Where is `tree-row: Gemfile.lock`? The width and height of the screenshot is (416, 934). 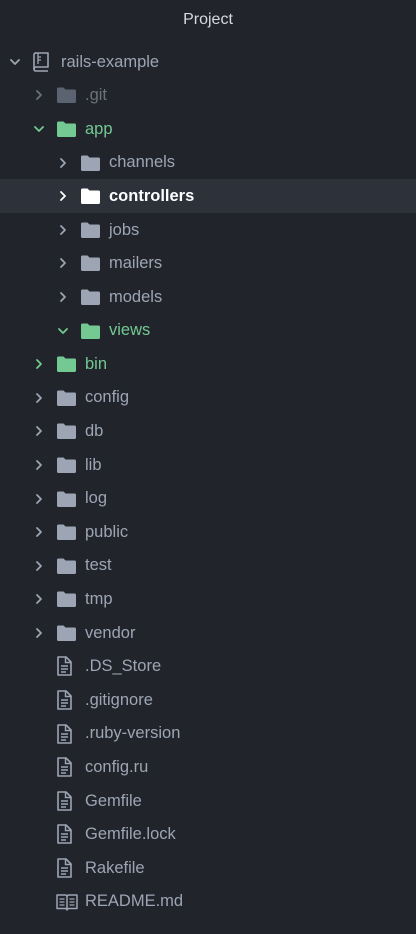
tree-row: Gemfile.lock is located at coordinates (208, 835).